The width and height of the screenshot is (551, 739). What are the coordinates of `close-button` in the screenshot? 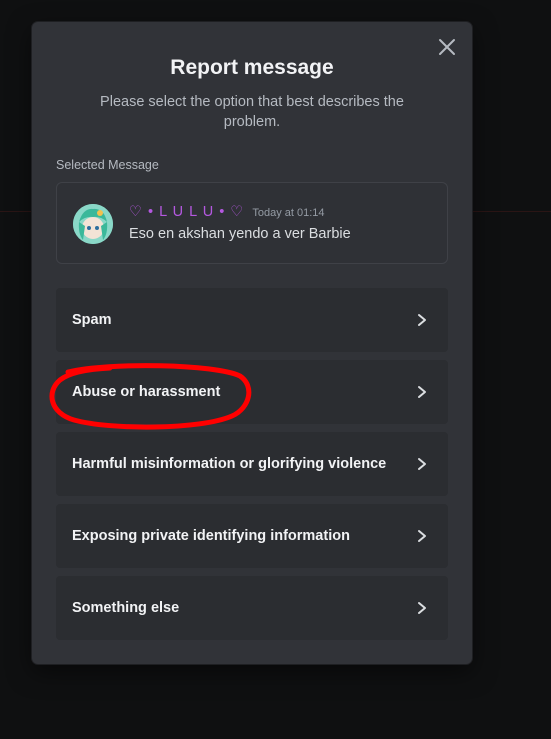 It's located at (447, 47).